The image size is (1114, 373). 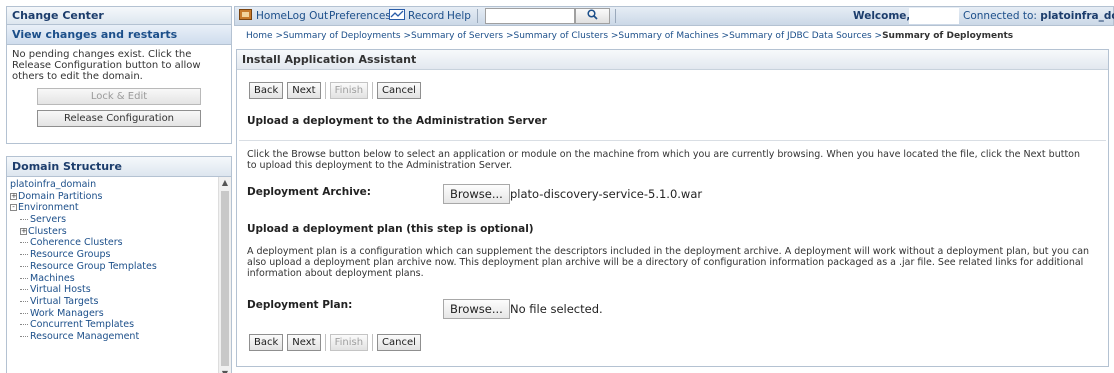 I want to click on archive-file-name: plato-discovery-service-5.1.0.war, so click(x=606, y=194).